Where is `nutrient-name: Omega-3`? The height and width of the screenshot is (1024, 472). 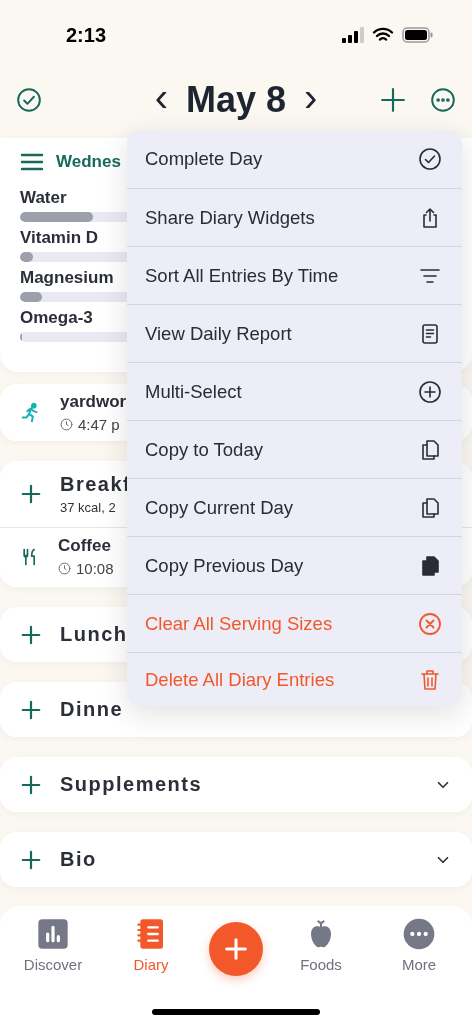 nutrient-name: Omega-3 is located at coordinates (56, 318).